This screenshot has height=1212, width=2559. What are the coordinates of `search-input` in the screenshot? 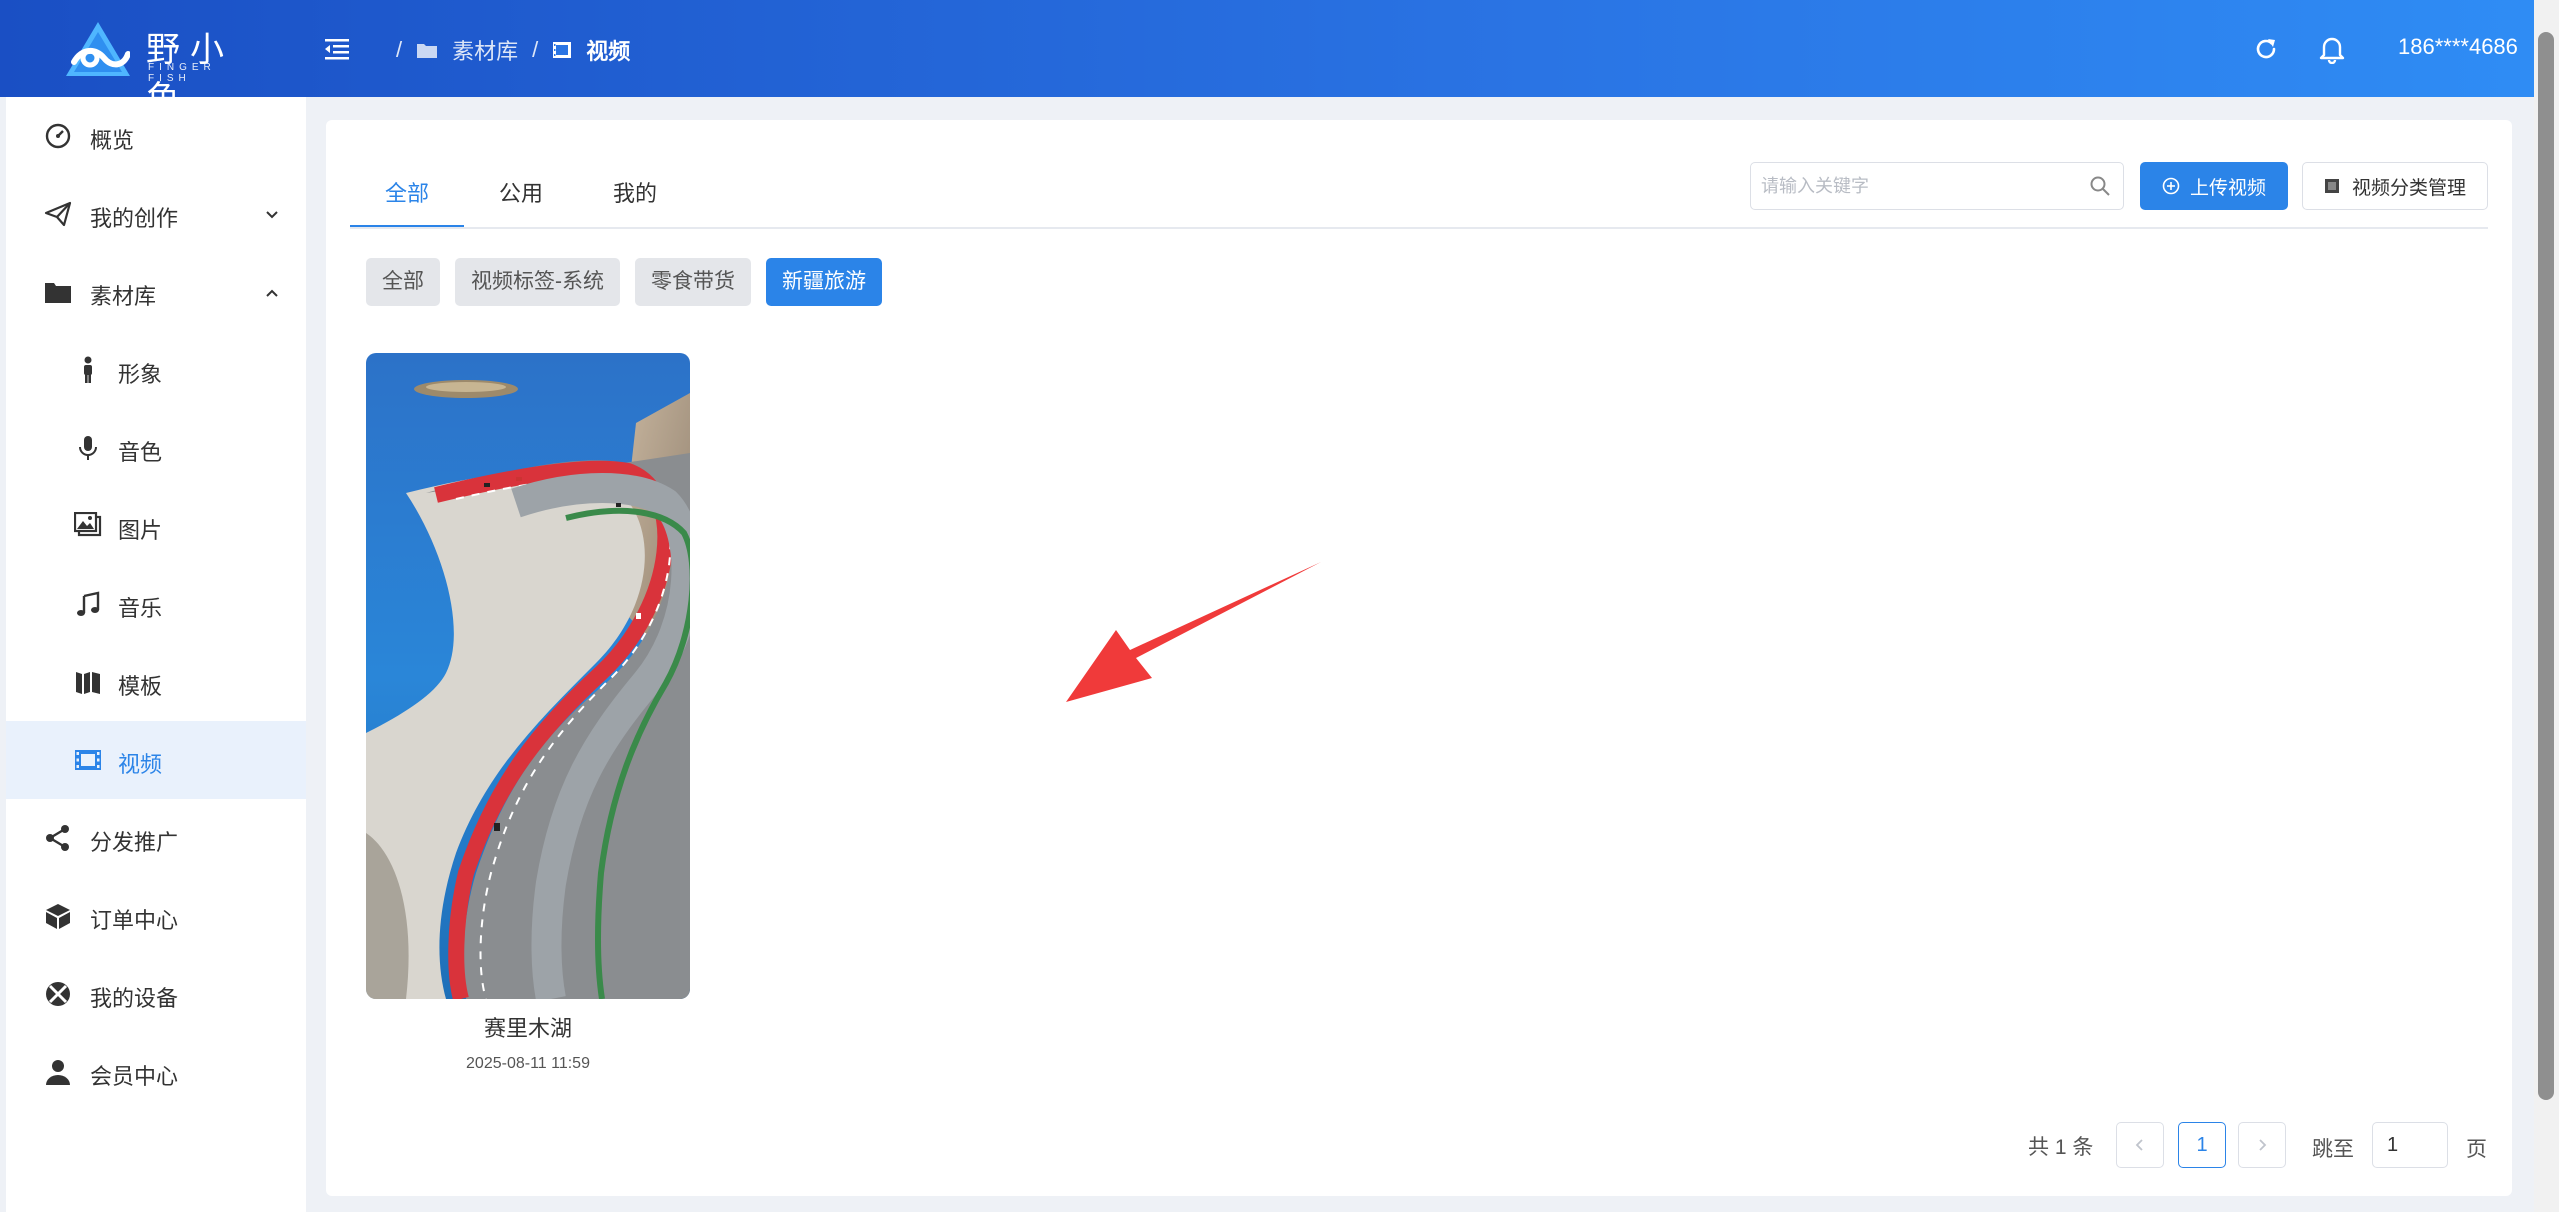 It's located at (1911, 186).